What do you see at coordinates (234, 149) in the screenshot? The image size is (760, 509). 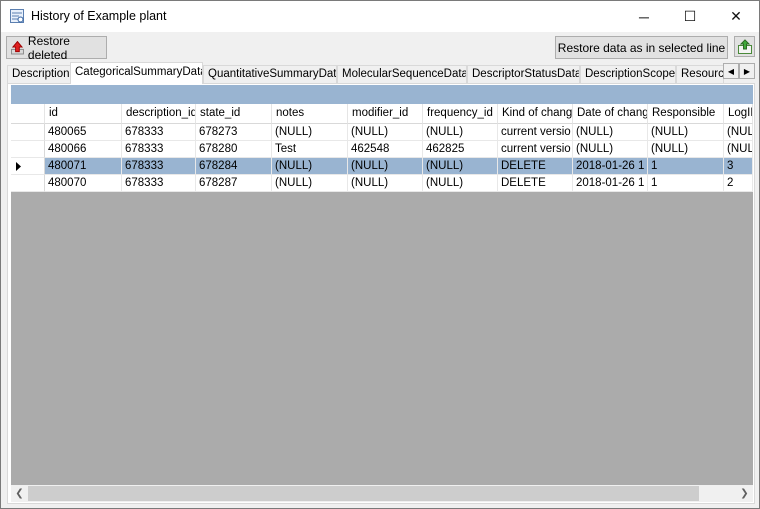 I see `cell-state-id: 678280` at bounding box center [234, 149].